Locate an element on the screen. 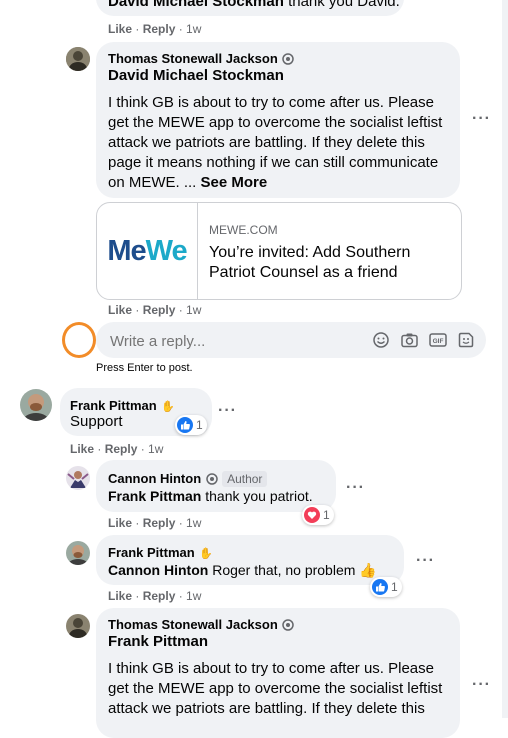 The width and height of the screenshot is (508, 738). thumbs-up-emoji: 👍 is located at coordinates (368, 570).